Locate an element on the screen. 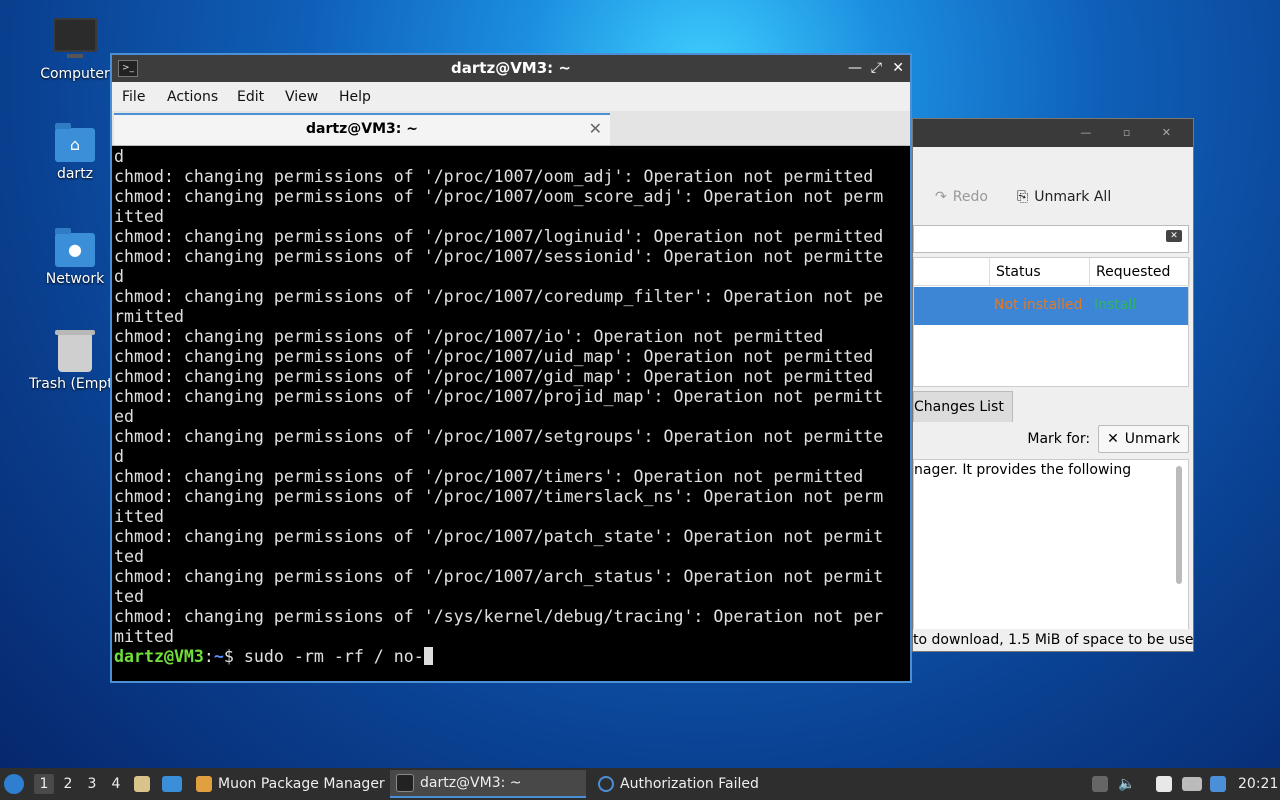  task-authorization: Authorization Failed is located at coordinates (698, 784).